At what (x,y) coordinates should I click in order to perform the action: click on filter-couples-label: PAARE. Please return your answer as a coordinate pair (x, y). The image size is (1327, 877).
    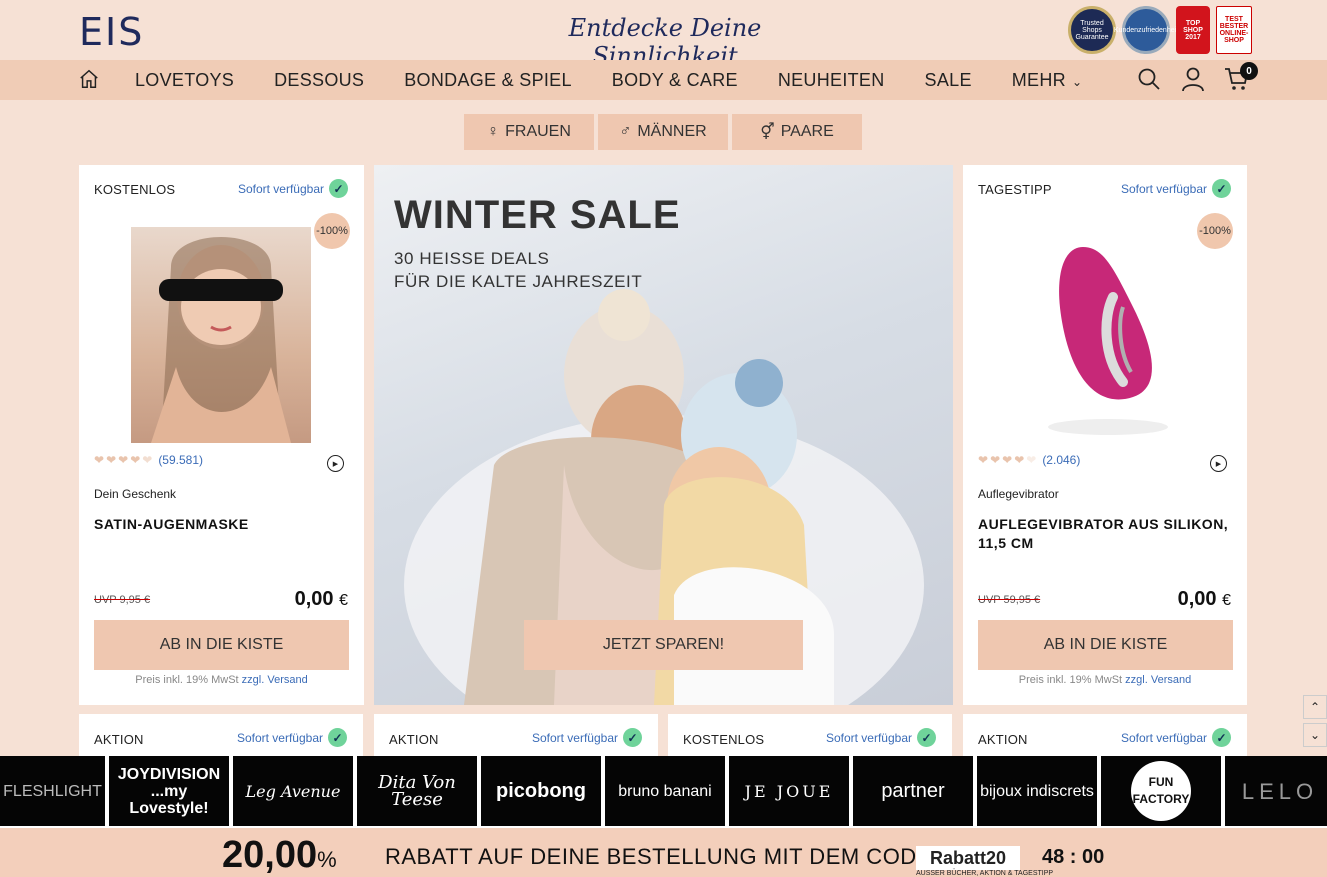
    Looking at the image, I should click on (807, 131).